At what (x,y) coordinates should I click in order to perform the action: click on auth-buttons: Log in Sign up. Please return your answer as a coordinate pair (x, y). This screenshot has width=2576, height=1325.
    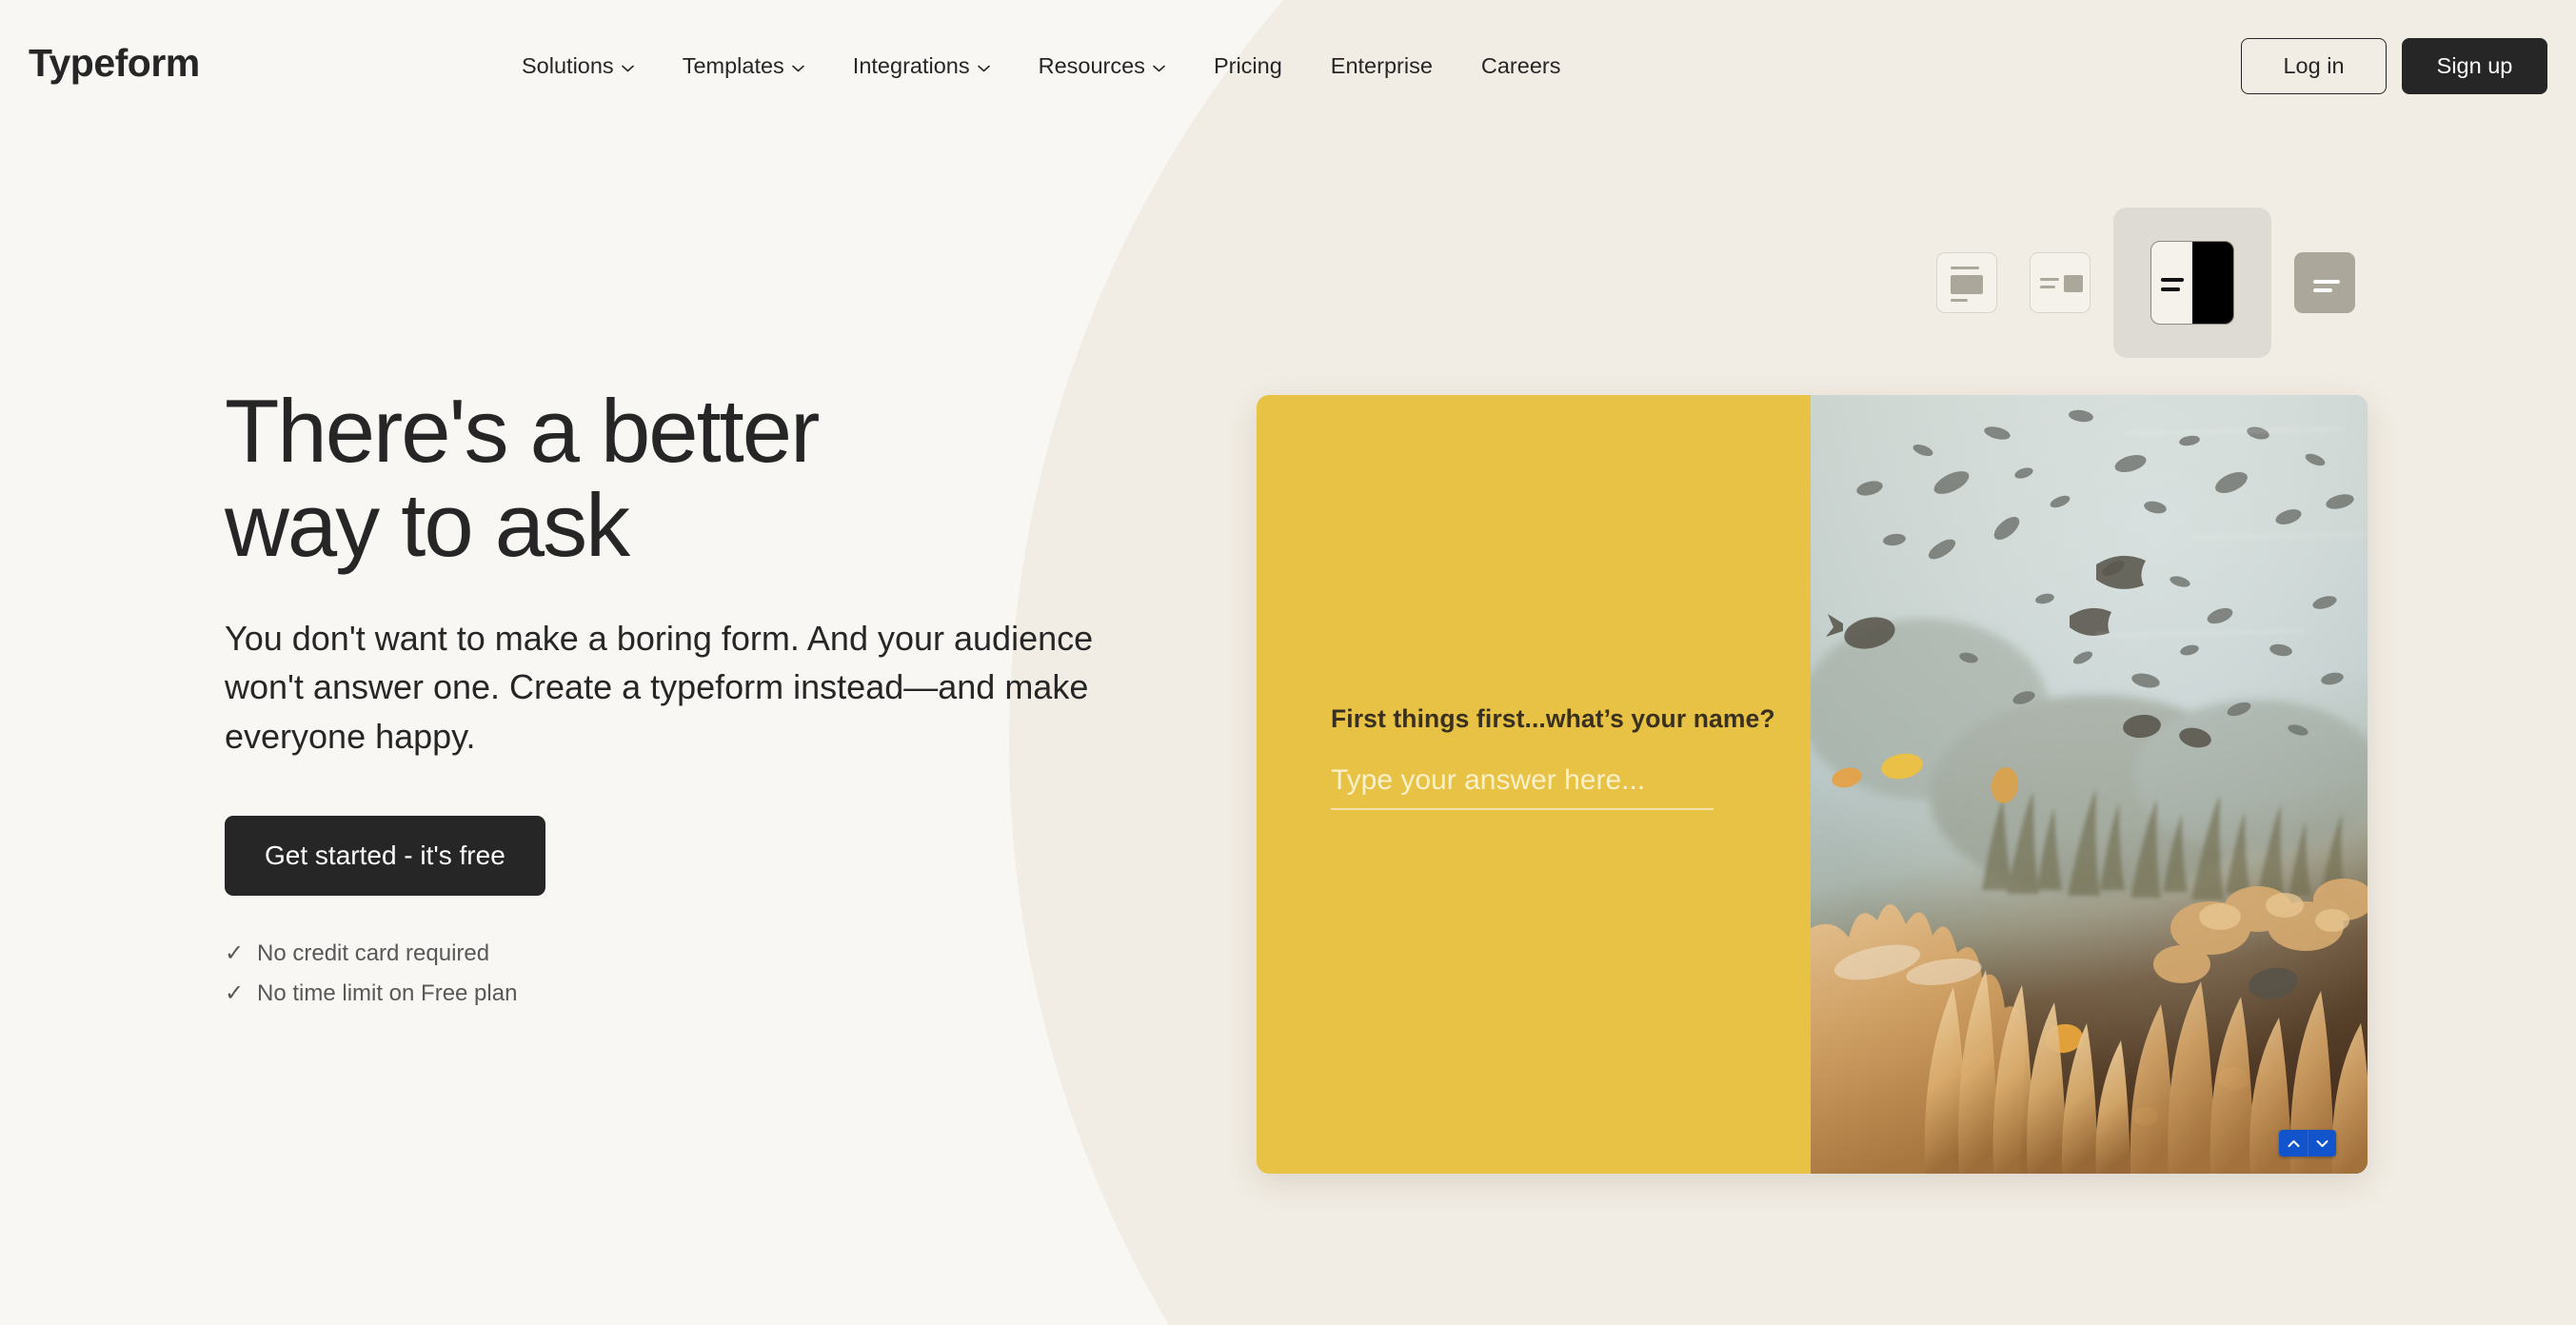
    Looking at the image, I should click on (2394, 66).